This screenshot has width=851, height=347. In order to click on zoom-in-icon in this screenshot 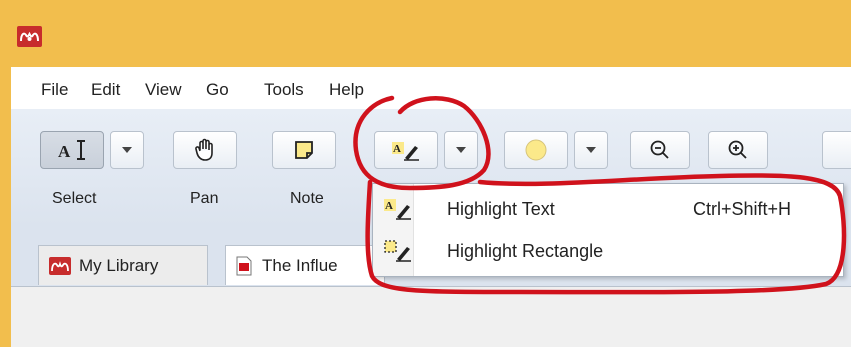, I will do `click(737, 149)`.